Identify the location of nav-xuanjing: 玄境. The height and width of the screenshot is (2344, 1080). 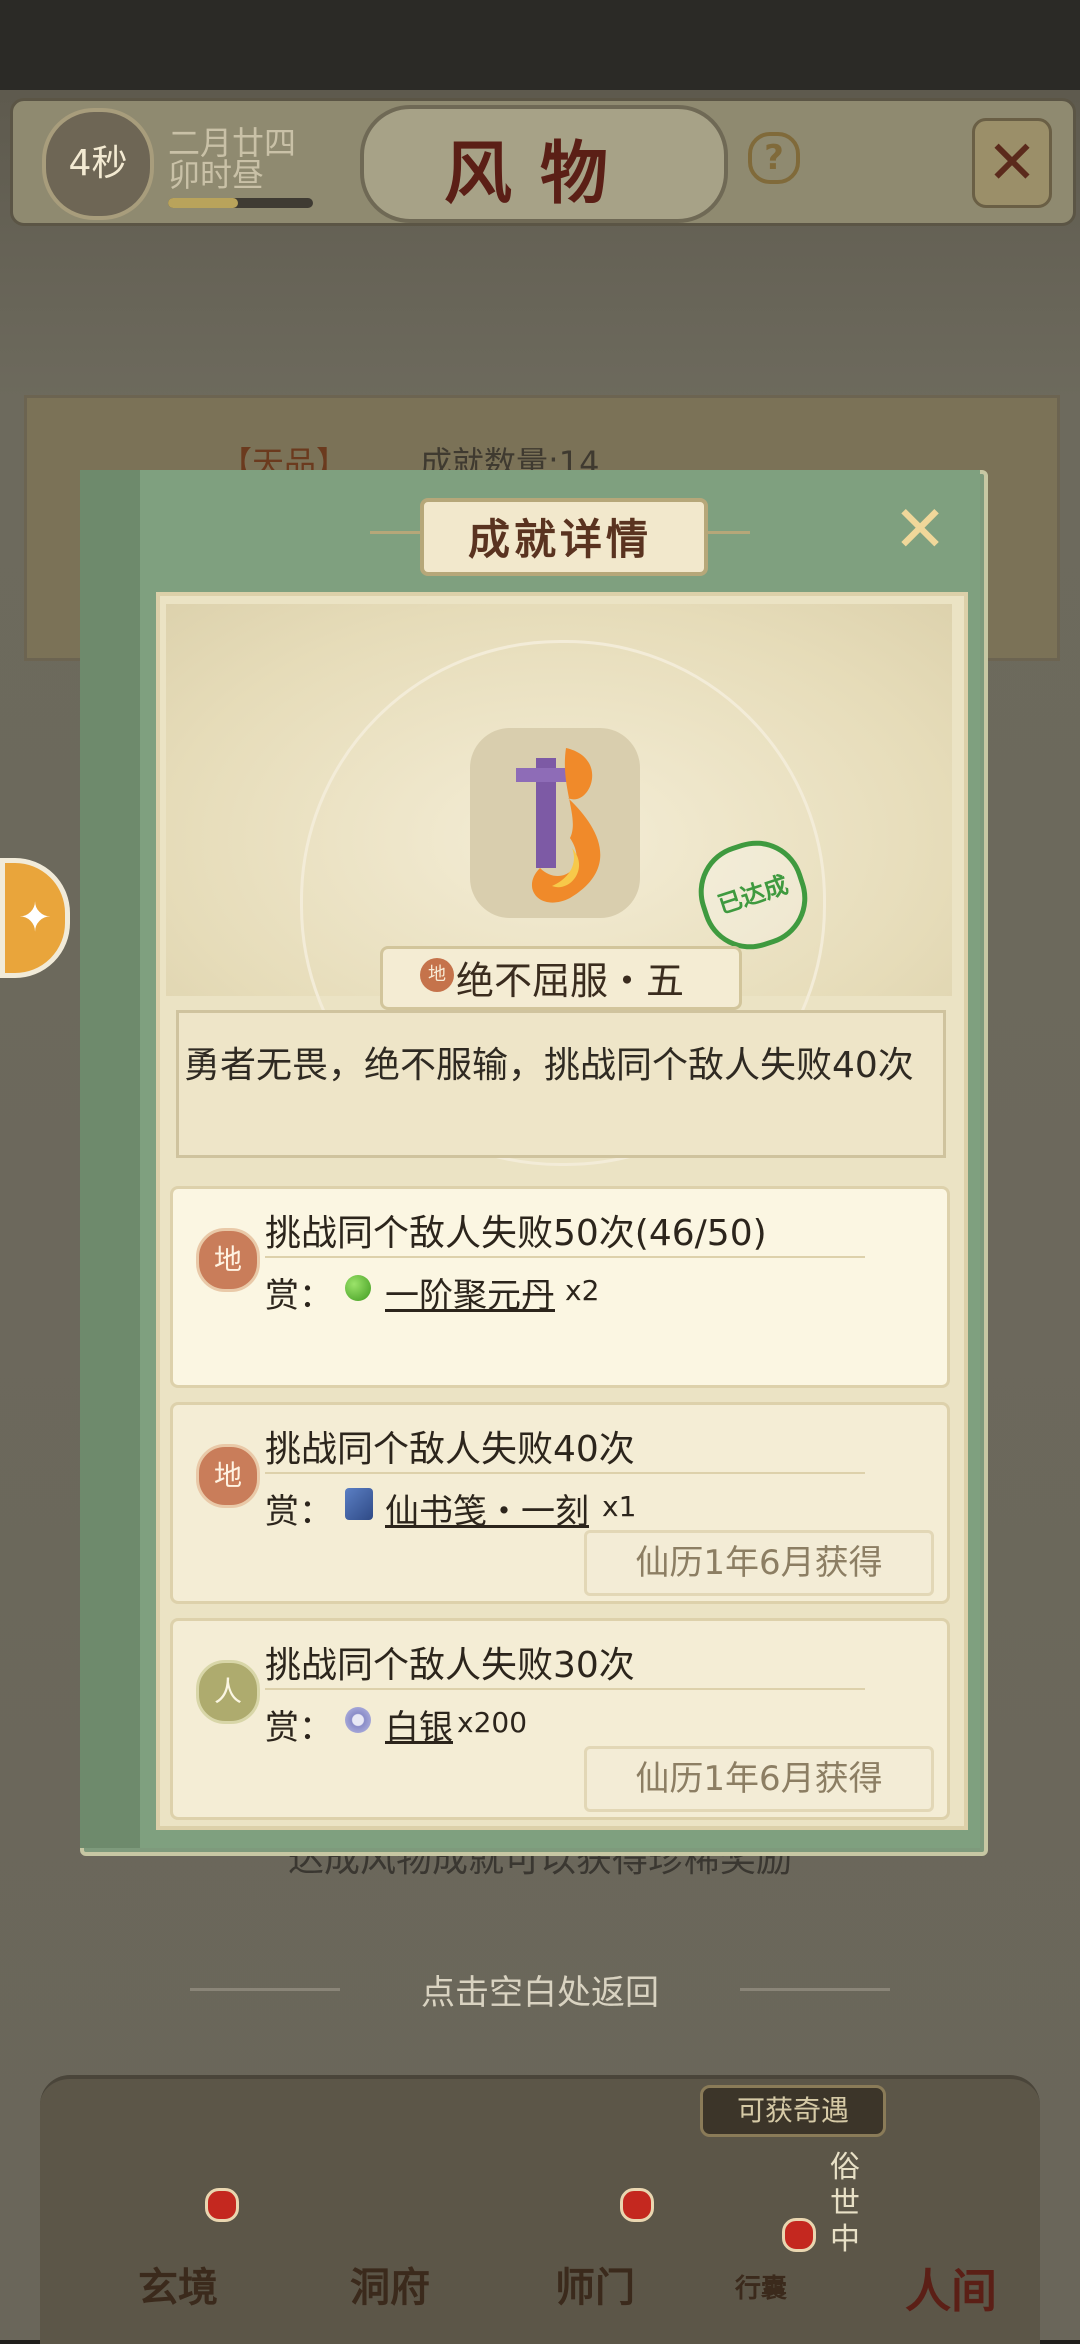
(178, 2284).